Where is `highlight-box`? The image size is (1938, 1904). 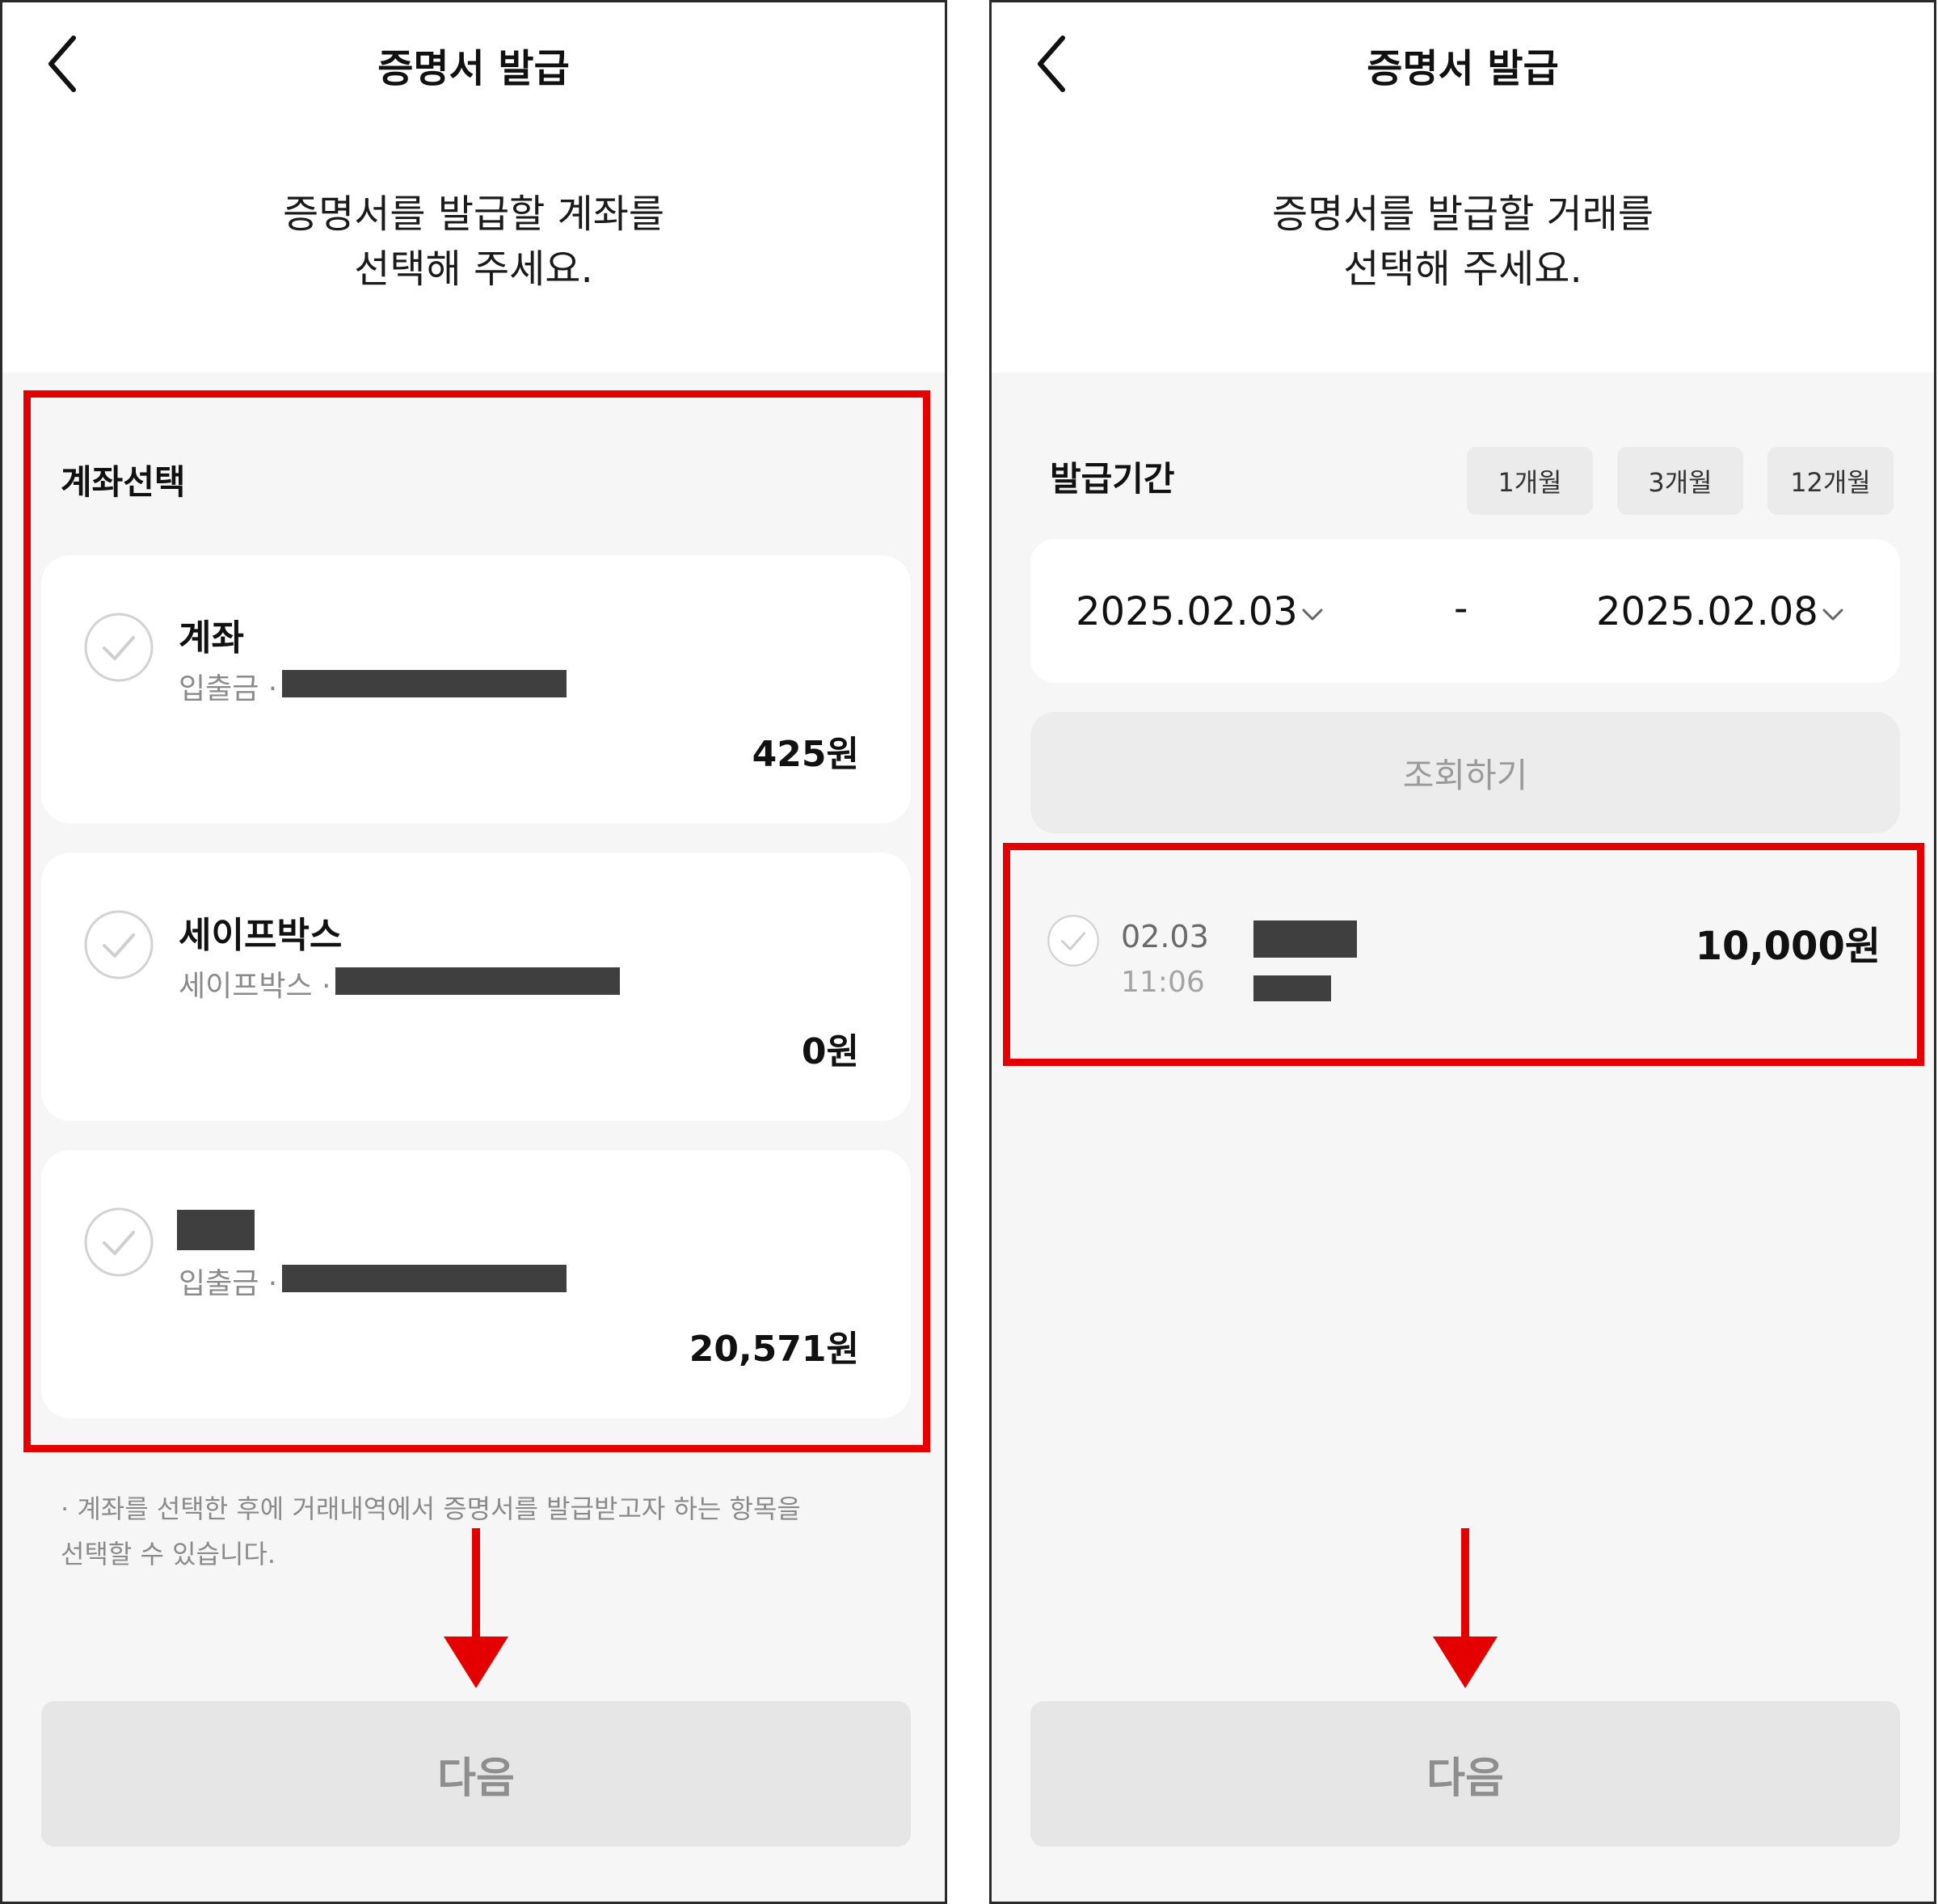 highlight-box is located at coordinates (1463, 954).